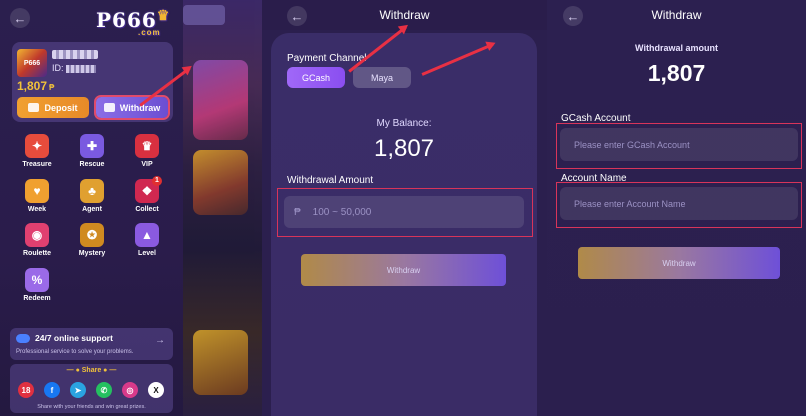 This screenshot has height=416, width=806. Describe the element at coordinates (147, 194) in the screenshot. I see `menu-item-collect: ❖ 1 Collect` at that location.